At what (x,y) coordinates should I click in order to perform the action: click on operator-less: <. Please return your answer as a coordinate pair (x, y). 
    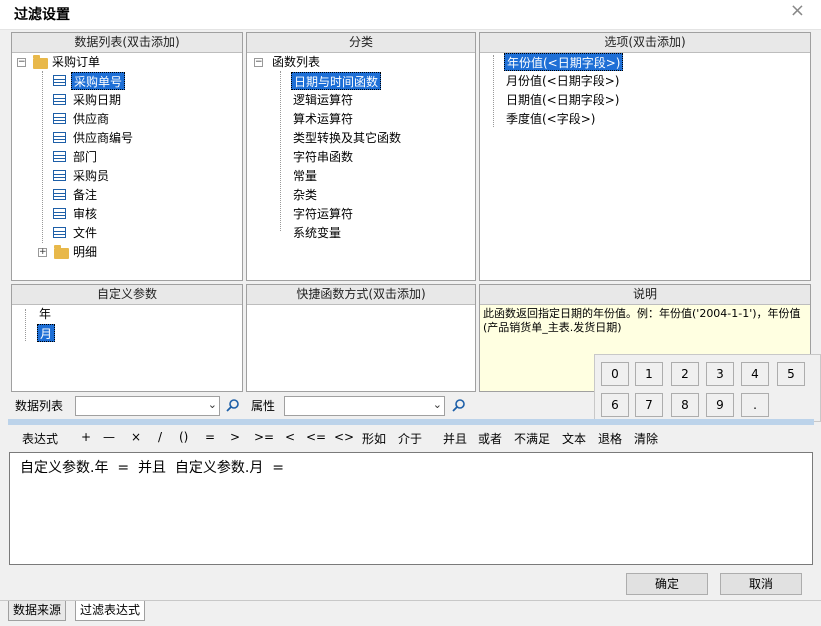
    Looking at the image, I should click on (290, 437).